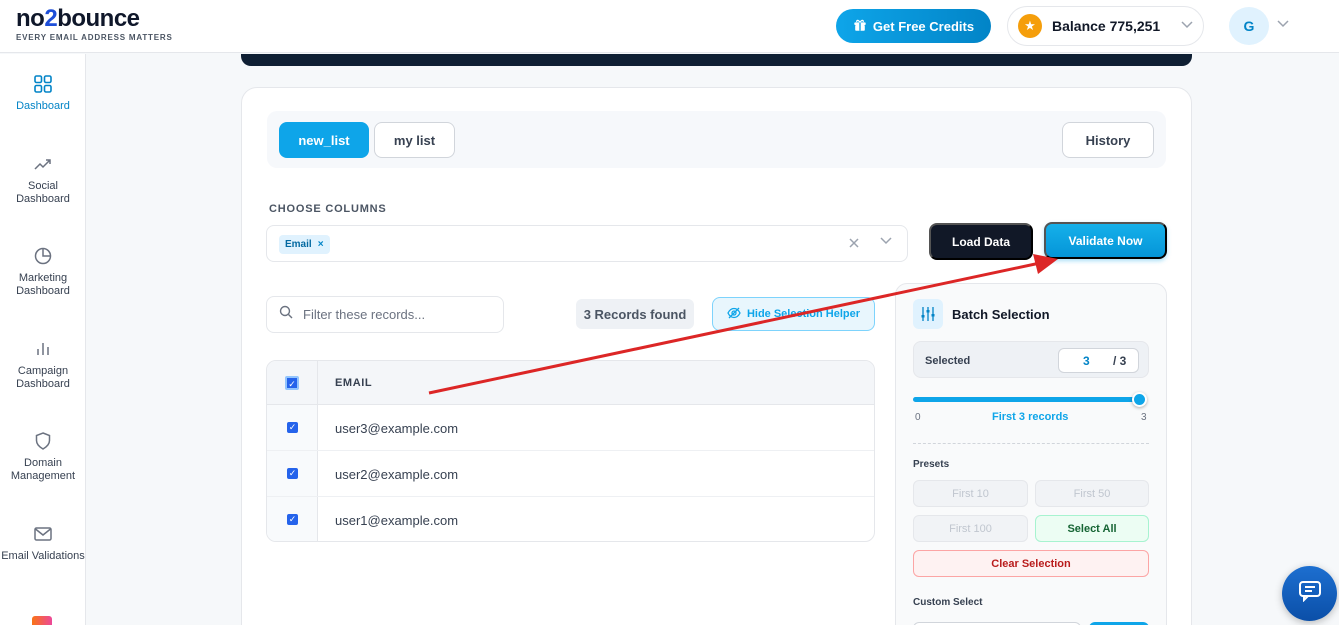 This screenshot has height=625, width=1339. What do you see at coordinates (393, 314) in the screenshot?
I see `filter-records-input` at bounding box center [393, 314].